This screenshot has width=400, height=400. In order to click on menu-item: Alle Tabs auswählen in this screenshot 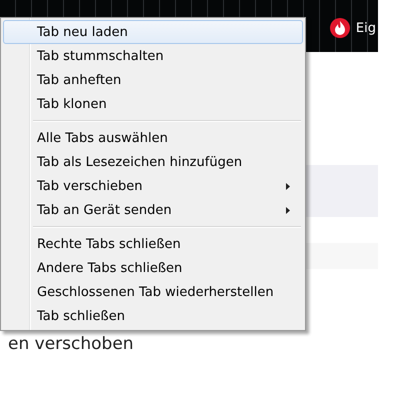, I will do `click(153, 138)`.